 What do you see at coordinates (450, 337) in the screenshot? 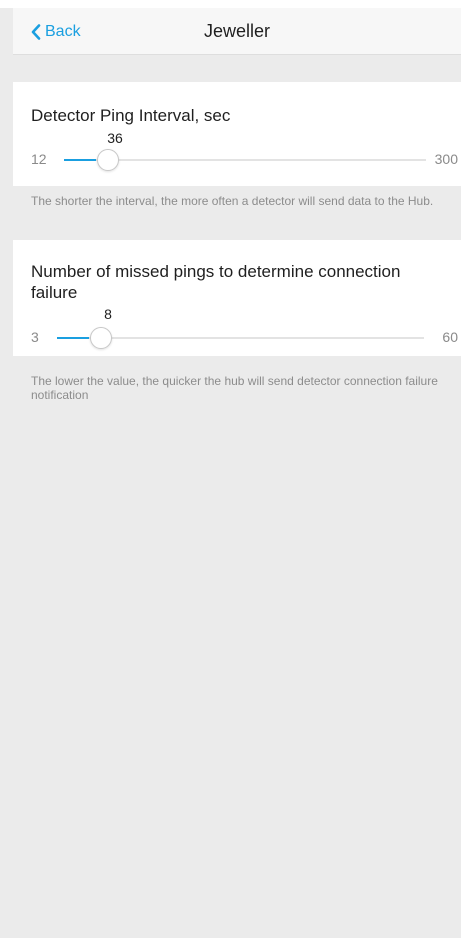
I see `missed-pings-max: 60` at bounding box center [450, 337].